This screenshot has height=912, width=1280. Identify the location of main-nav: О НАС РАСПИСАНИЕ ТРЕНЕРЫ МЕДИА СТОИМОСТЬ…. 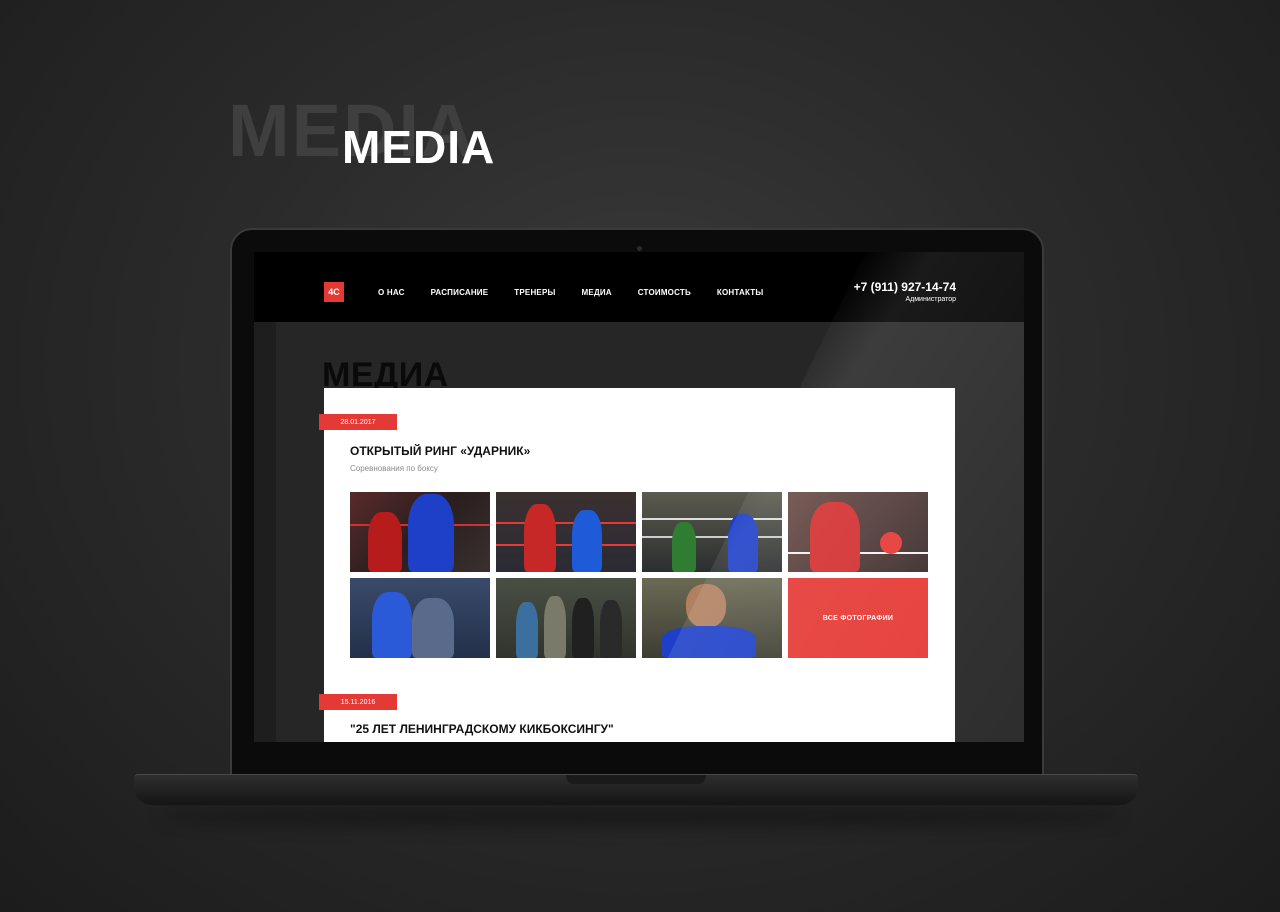
(570, 292).